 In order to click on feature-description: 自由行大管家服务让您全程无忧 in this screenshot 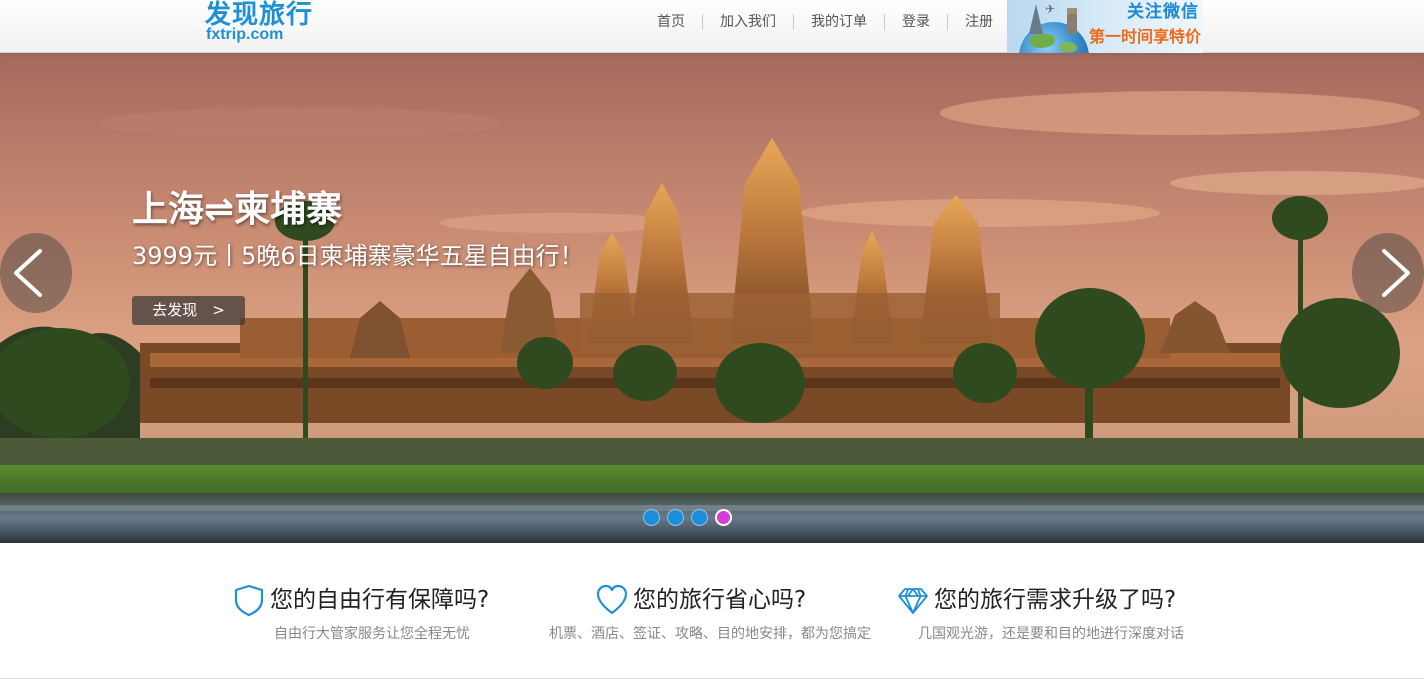, I will do `click(372, 634)`.